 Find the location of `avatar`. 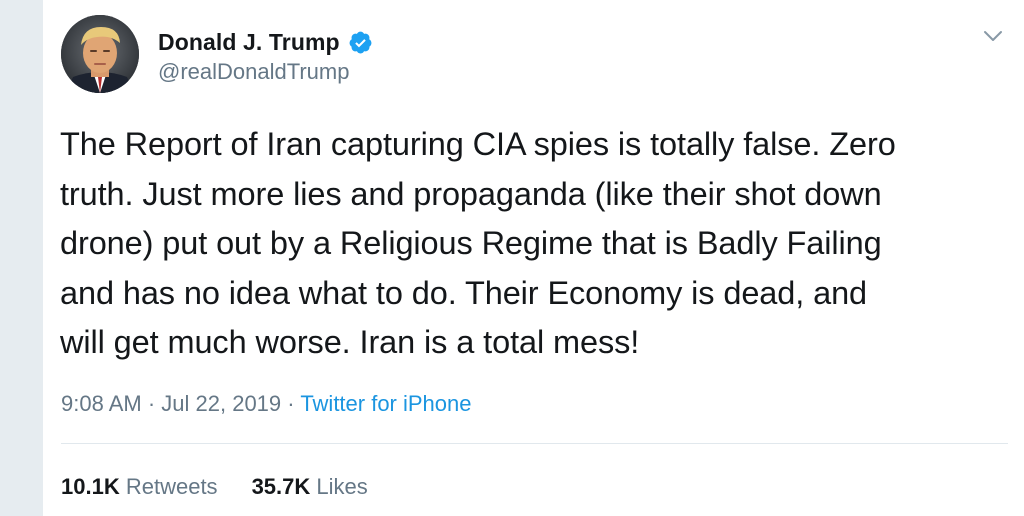

avatar is located at coordinates (100, 54).